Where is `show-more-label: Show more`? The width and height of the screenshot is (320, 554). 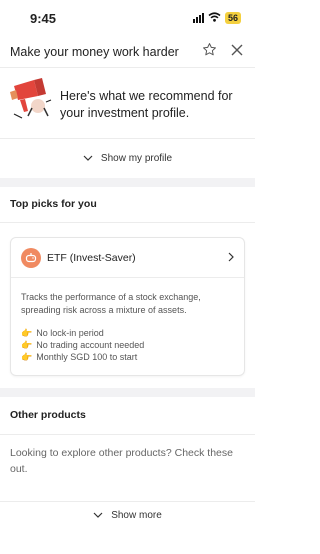
show-more-label: Show more is located at coordinates (136, 515).